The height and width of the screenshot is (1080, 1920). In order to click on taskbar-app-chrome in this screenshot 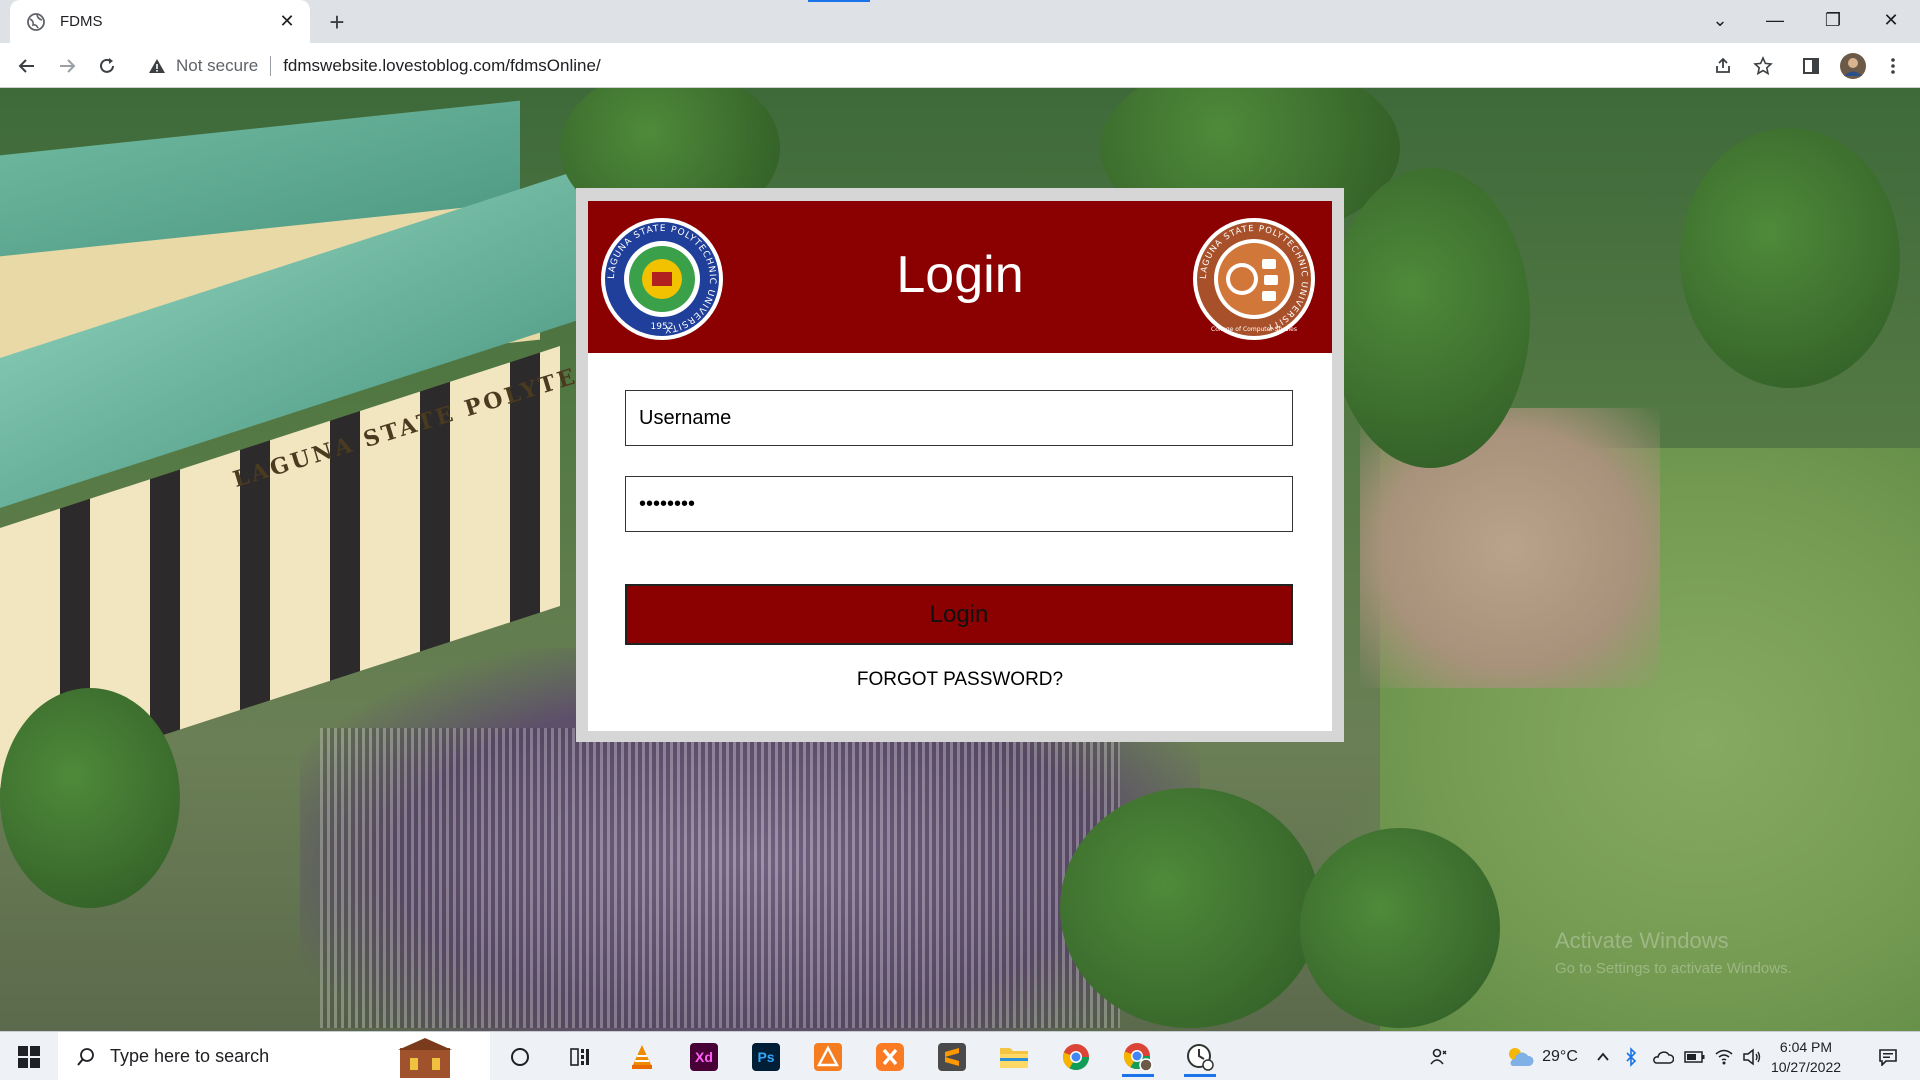, I will do `click(1076, 1056)`.